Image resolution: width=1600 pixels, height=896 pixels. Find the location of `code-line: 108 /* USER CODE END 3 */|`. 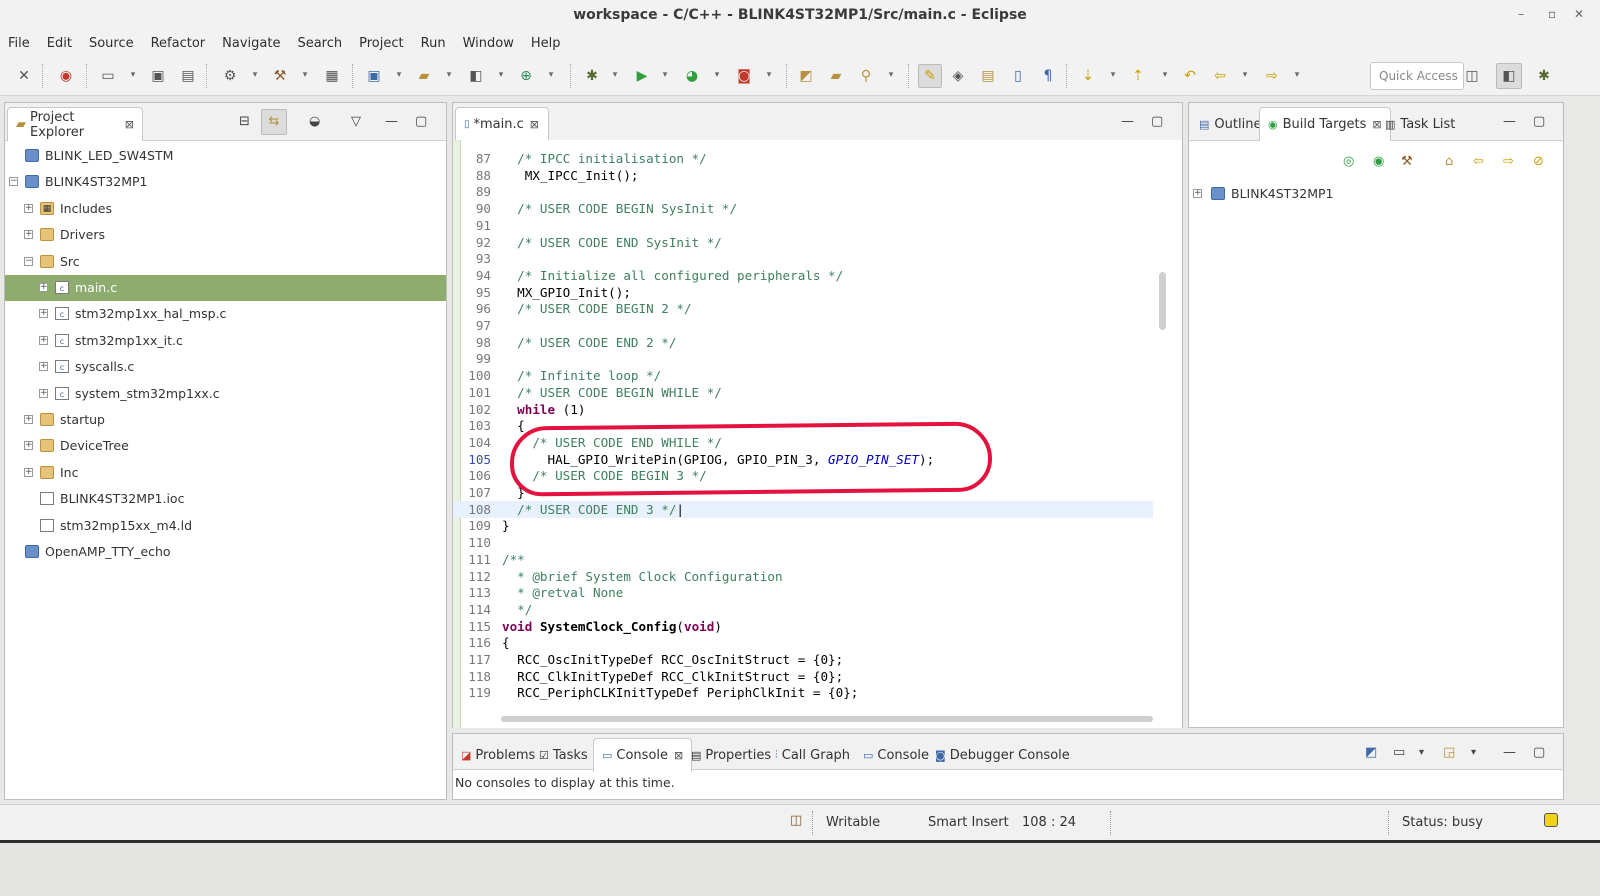

code-line: 108 /* USER CODE END 3 */| is located at coordinates (803, 509).